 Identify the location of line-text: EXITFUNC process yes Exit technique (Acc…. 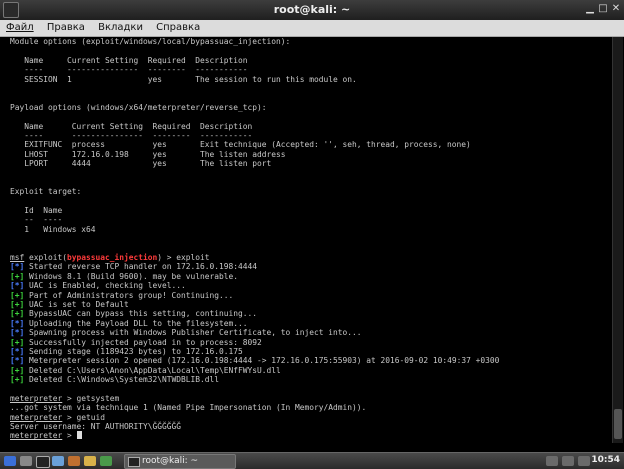
(240, 145).